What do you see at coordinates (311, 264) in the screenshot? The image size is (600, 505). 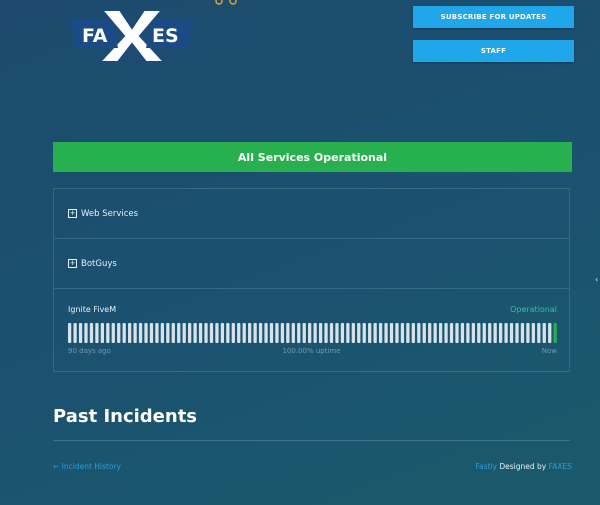 I see `component-group-botguys: + BotGuys` at bounding box center [311, 264].